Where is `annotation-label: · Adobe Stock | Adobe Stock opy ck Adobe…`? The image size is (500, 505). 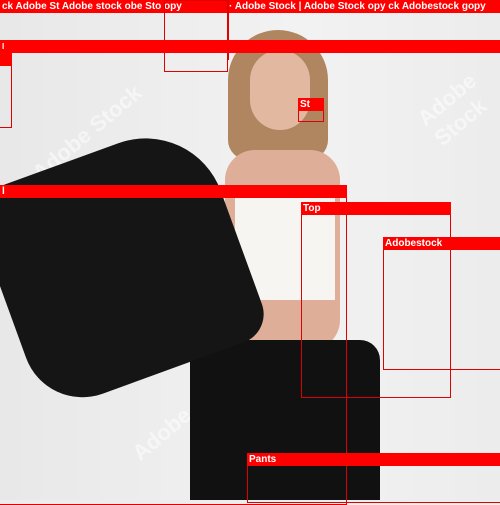 annotation-label: · Adobe Stock | Adobe Stock opy ck Adobe… is located at coordinates (363, 6).